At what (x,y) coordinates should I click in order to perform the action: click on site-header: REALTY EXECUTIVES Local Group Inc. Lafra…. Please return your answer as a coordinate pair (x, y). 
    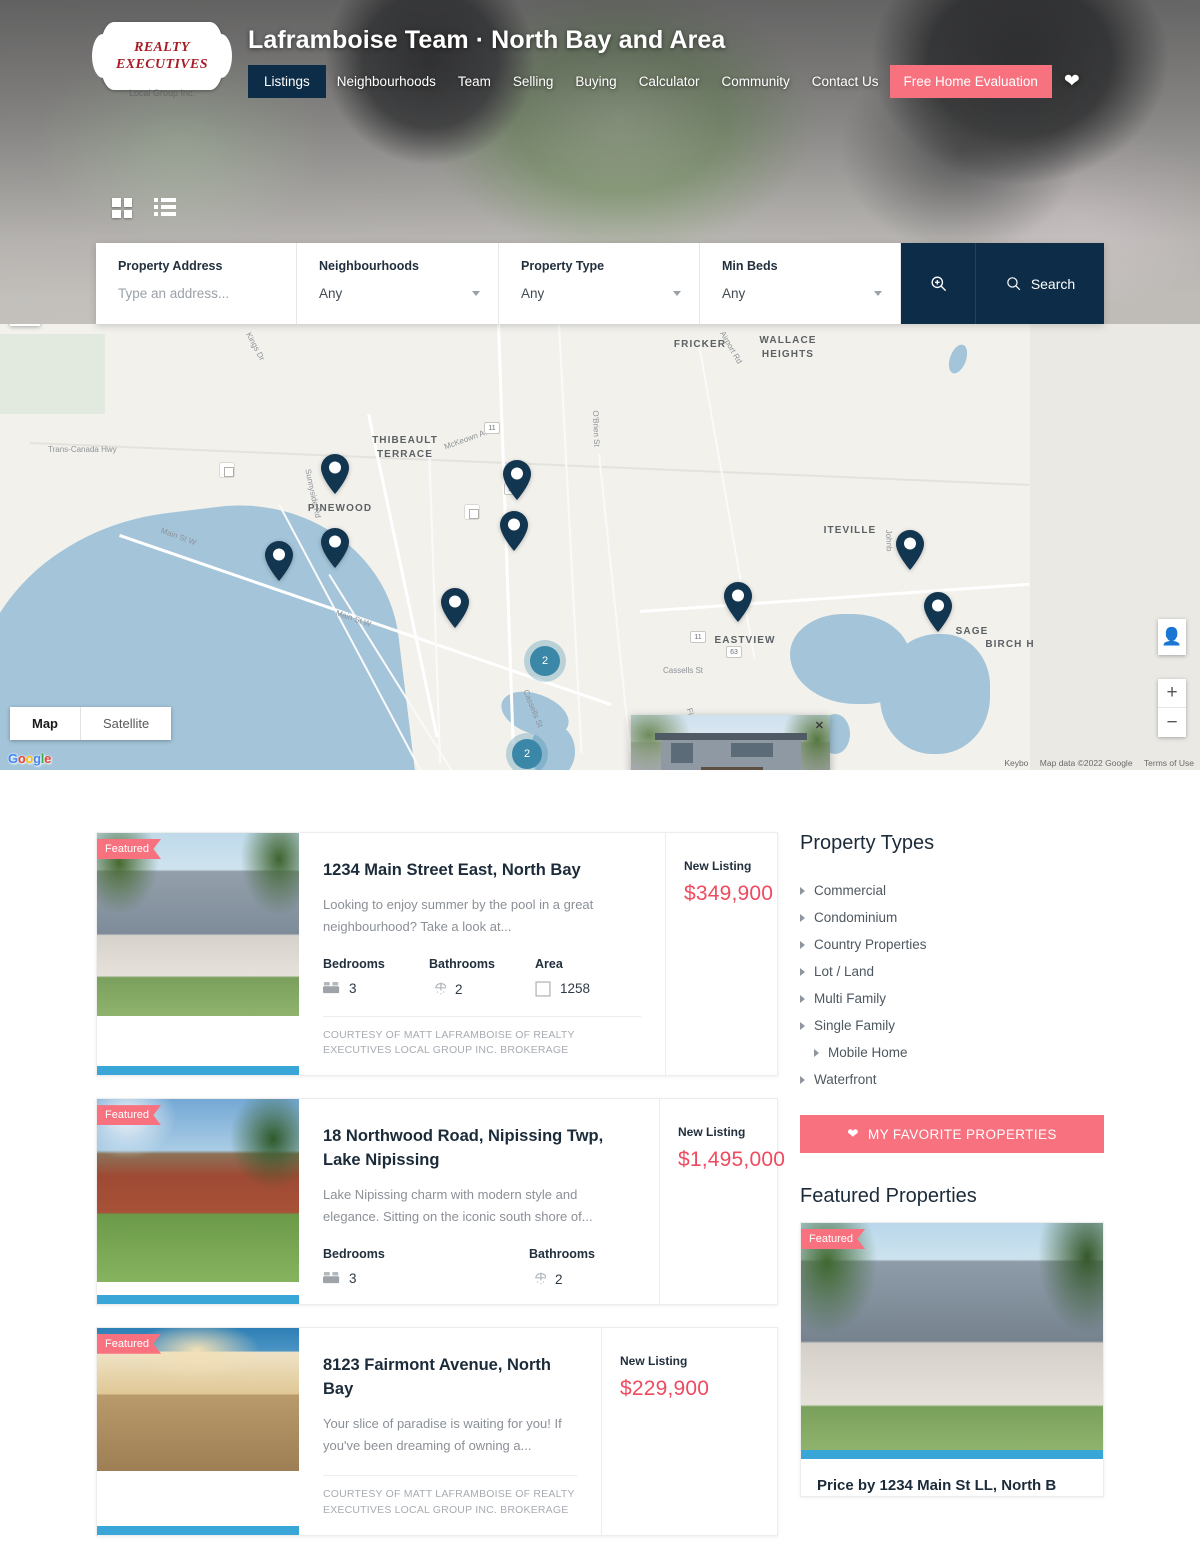
    Looking at the image, I should click on (600, 52).